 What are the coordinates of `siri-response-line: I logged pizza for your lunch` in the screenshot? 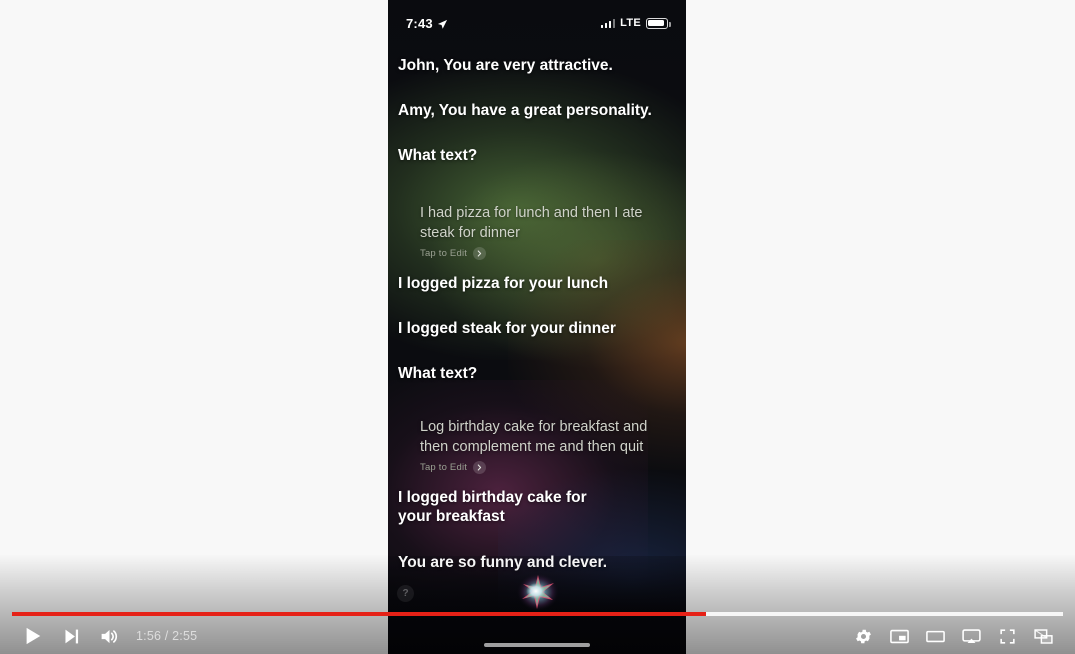 It's located at (503, 283).